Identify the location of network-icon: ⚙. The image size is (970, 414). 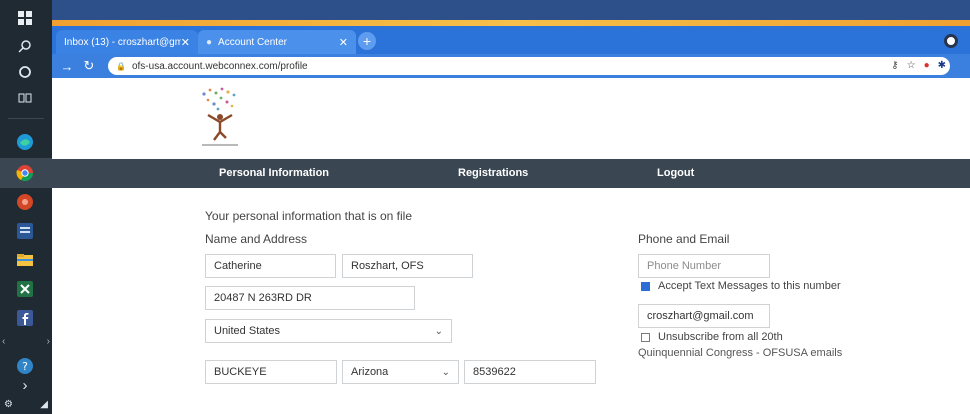
(8, 404).